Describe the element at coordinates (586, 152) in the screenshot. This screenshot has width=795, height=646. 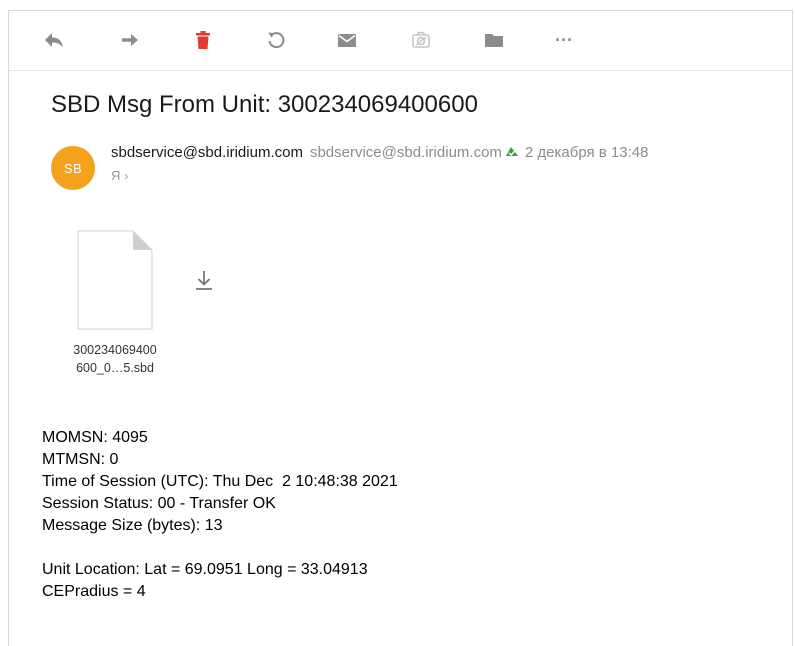
I see `message-date: 2 декабря в 13:48` at that location.